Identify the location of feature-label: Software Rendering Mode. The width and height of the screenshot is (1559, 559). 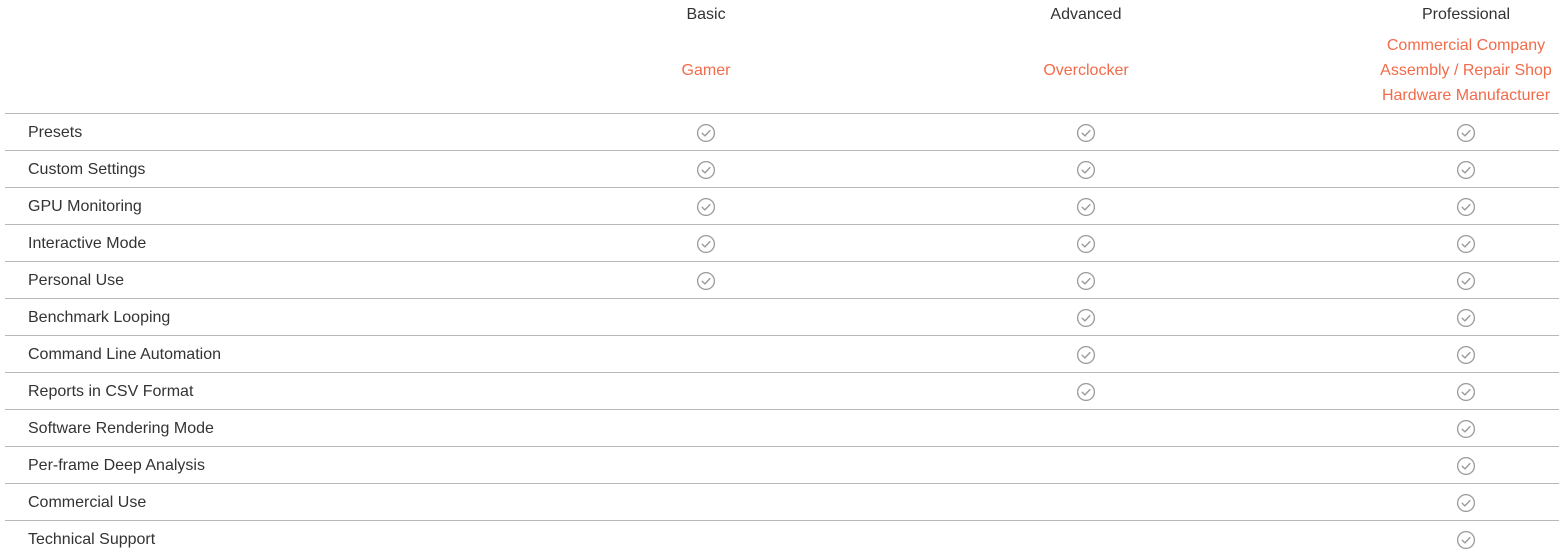
(121, 428).